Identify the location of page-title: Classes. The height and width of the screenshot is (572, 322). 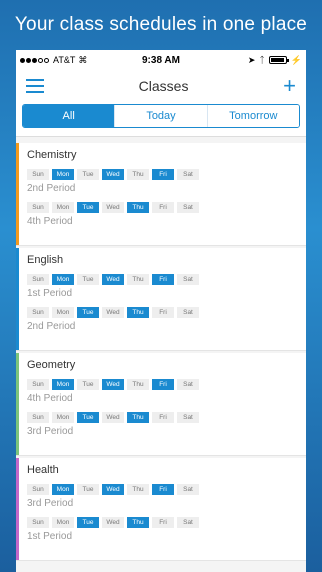
(163, 86).